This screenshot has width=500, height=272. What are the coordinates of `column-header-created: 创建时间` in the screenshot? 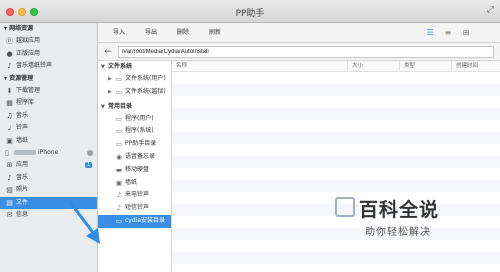 It's located at (476, 66).